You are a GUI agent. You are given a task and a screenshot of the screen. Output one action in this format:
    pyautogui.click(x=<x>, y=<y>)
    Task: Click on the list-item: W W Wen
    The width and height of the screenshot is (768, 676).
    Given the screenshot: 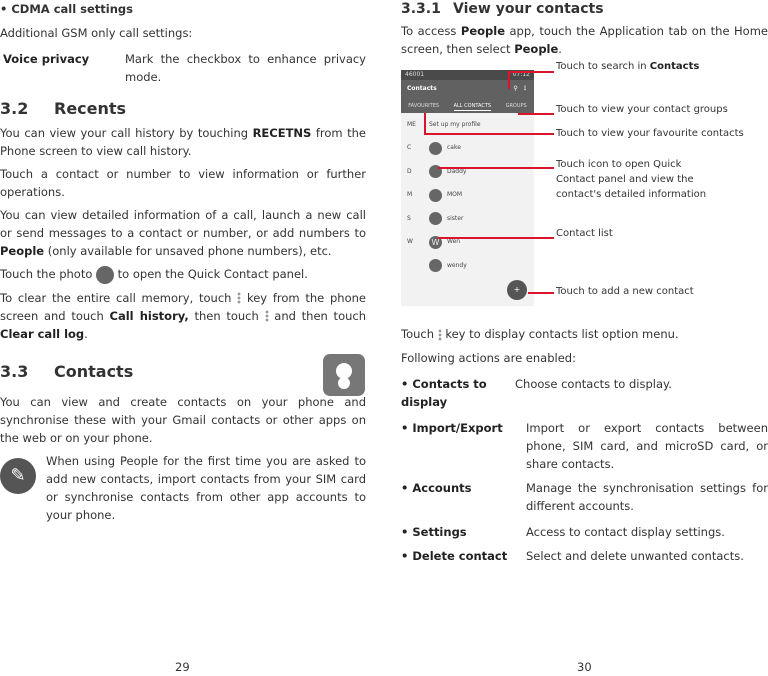 What is the action you would take?
    pyautogui.click(x=467, y=243)
    